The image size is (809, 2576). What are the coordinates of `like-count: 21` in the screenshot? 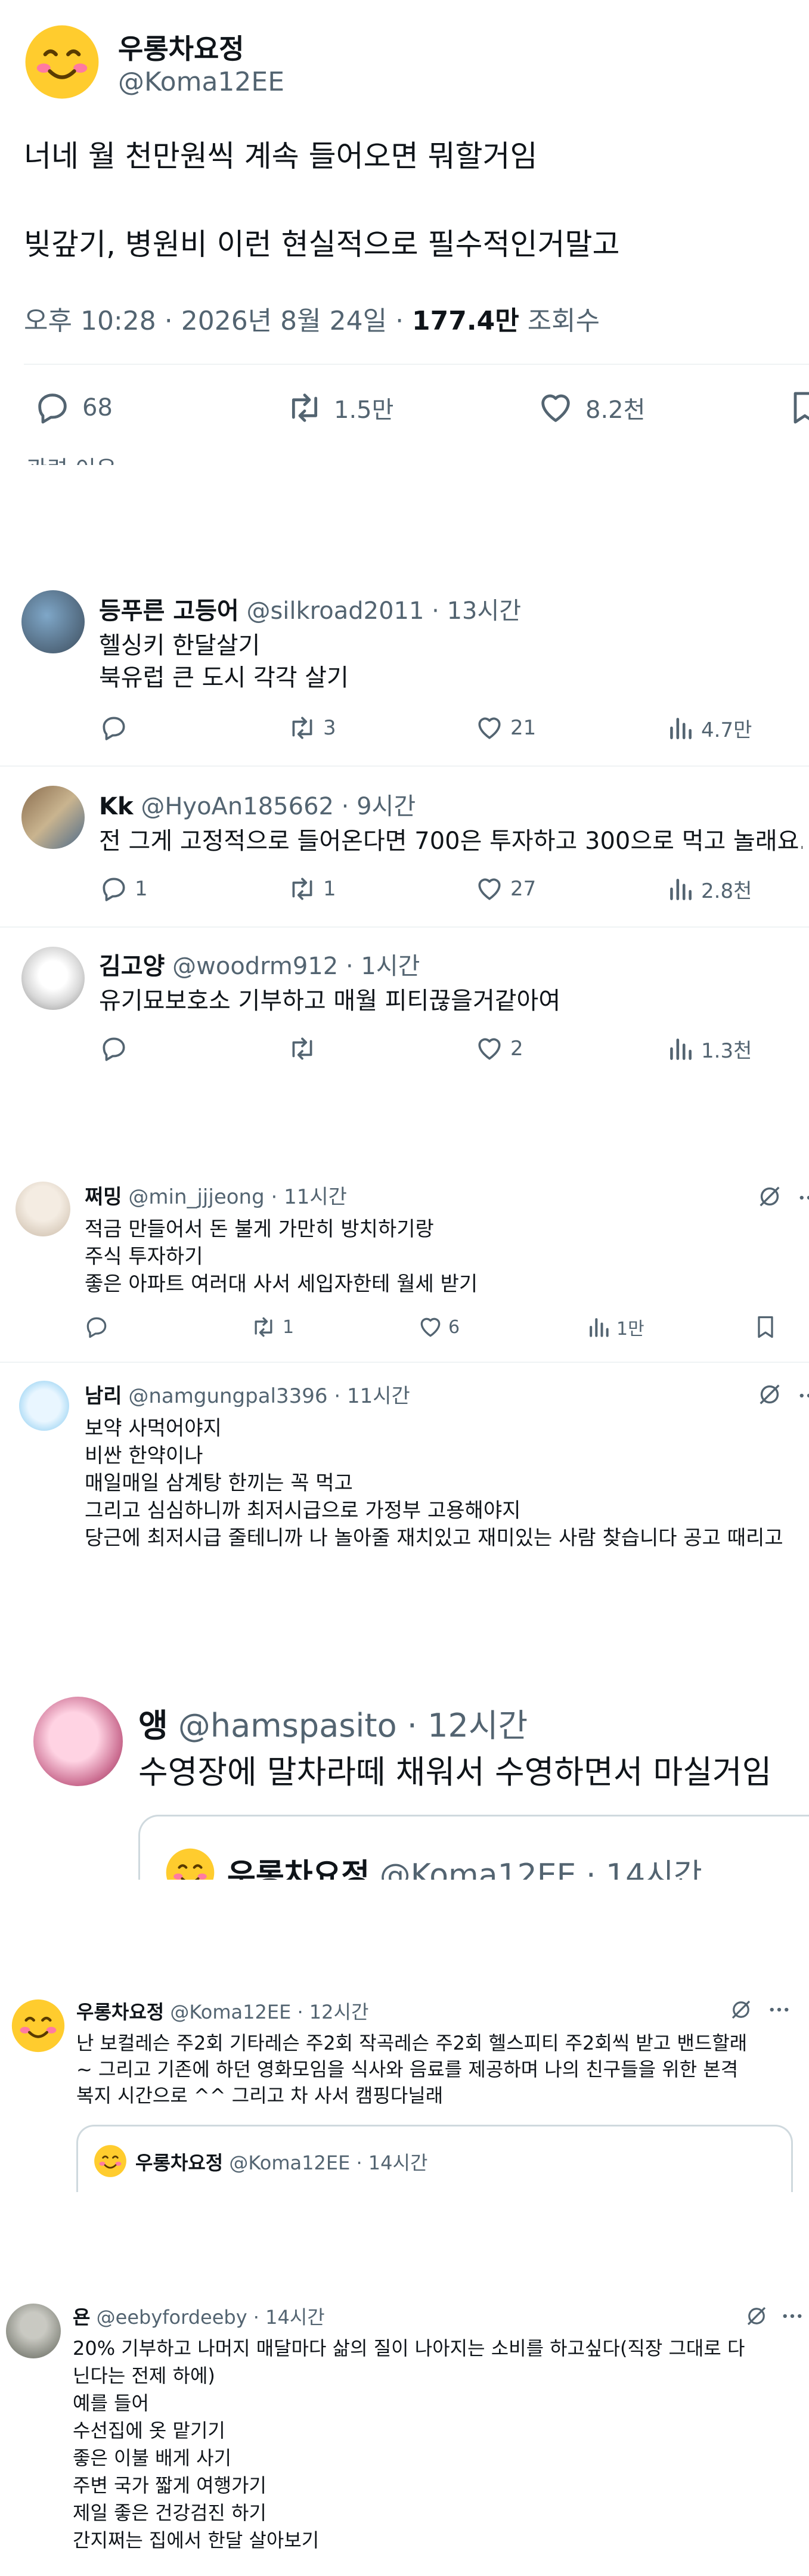 It's located at (523, 728).